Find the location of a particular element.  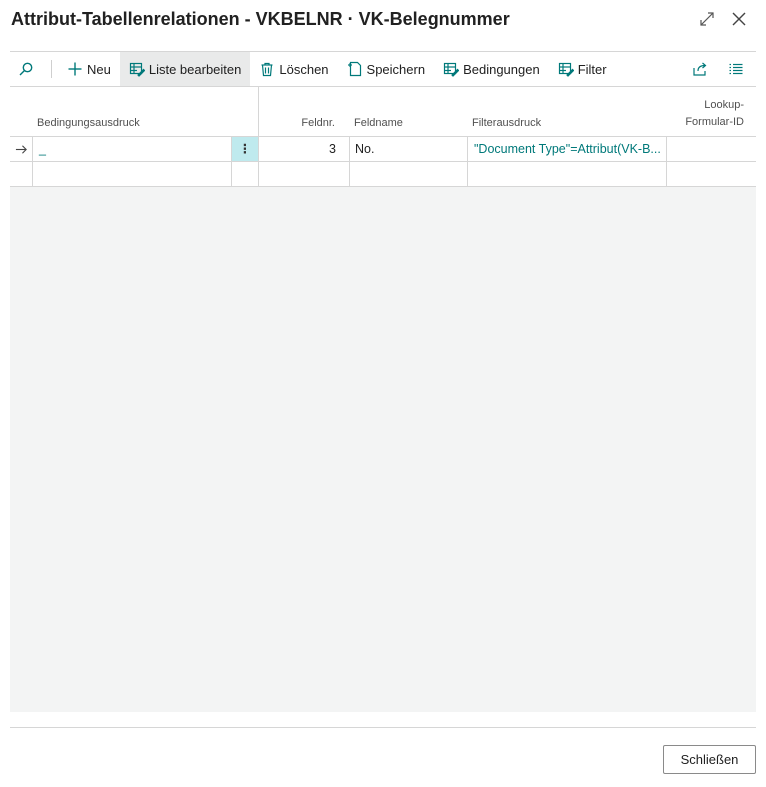

column-header-field-no: Feldnr. is located at coordinates (298, 112).